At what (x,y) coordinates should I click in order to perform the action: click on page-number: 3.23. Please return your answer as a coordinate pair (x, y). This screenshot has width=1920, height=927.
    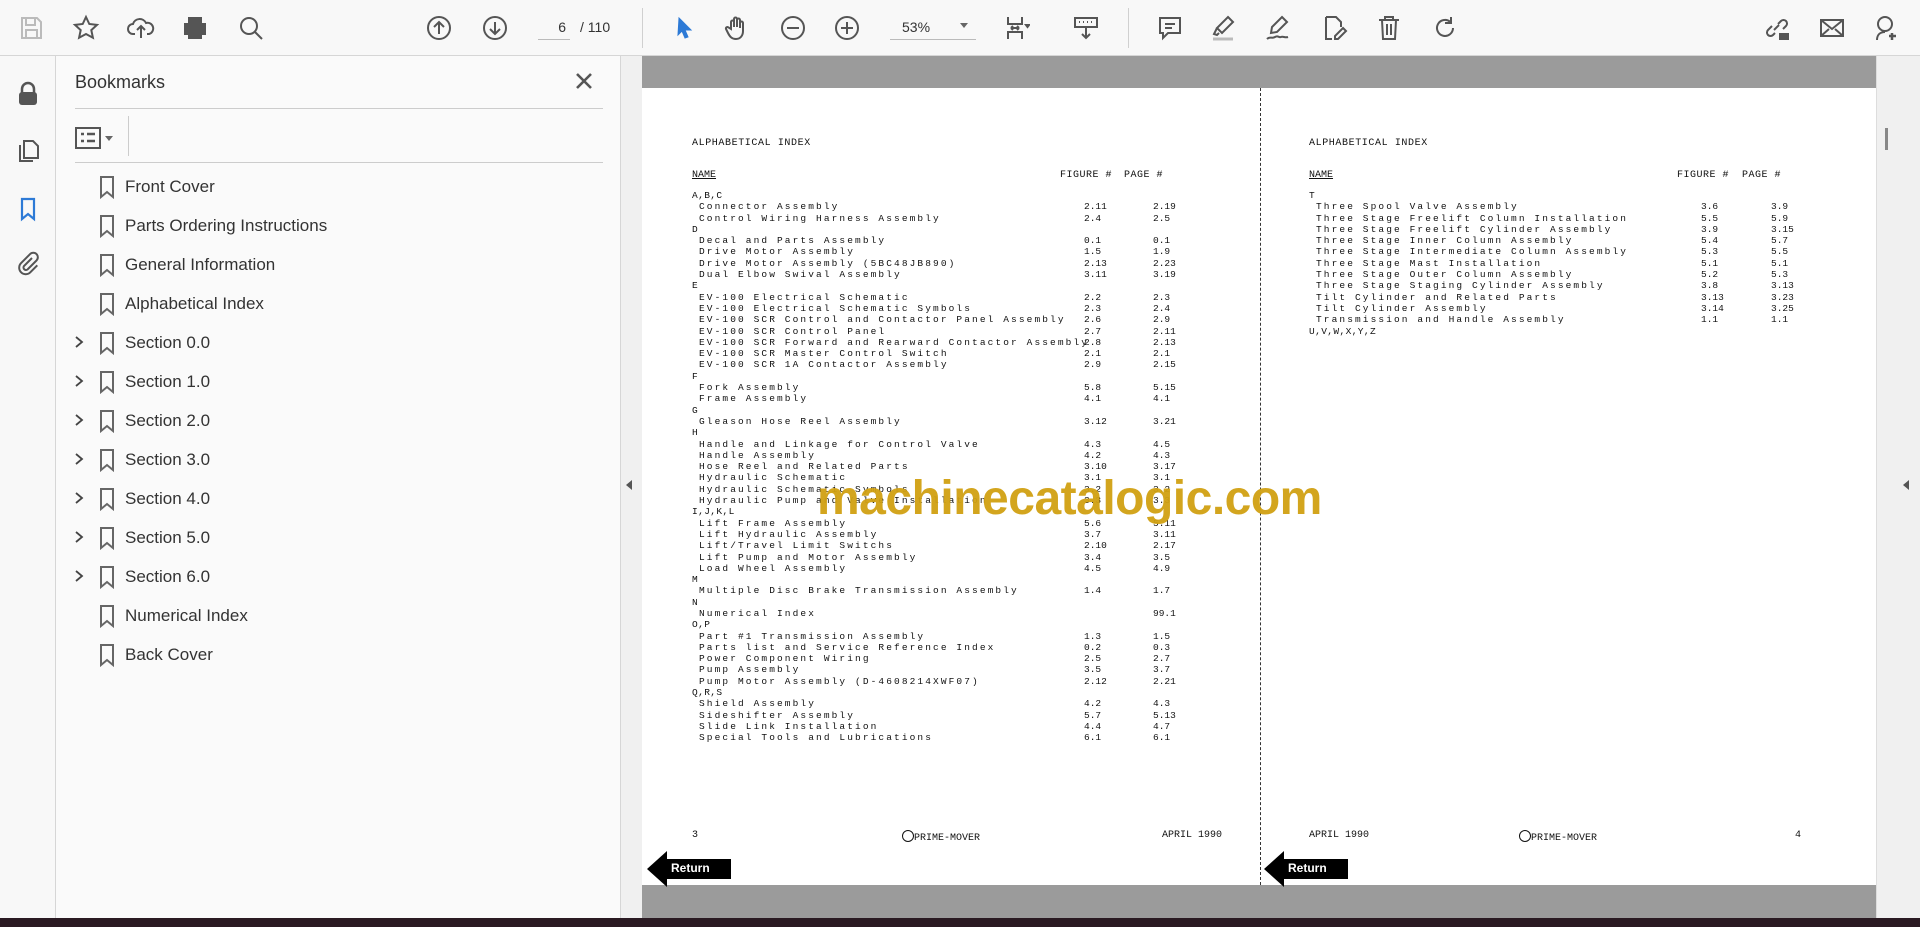
    Looking at the image, I should click on (1782, 297).